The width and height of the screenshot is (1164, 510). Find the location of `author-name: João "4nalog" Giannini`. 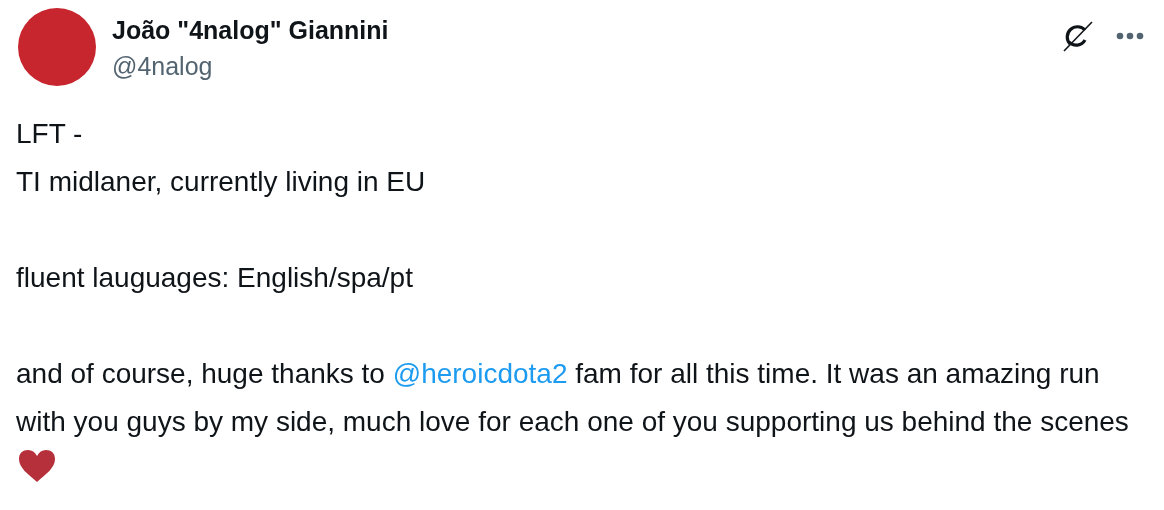

author-name: João "4nalog" Giannini is located at coordinates (250, 30).